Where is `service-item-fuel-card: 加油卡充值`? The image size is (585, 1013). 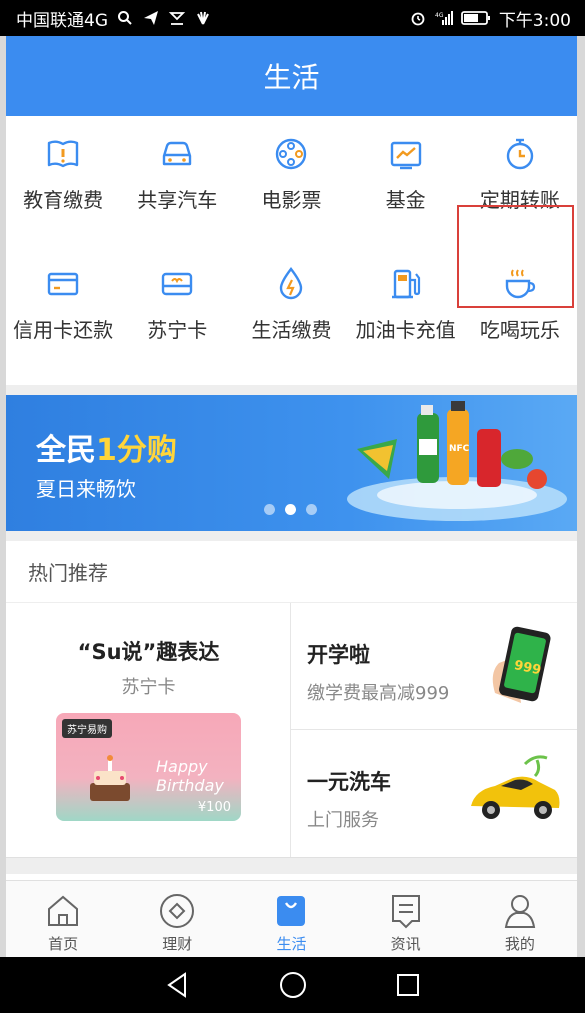 service-item-fuel-card: 加油卡充值 is located at coordinates (406, 303).